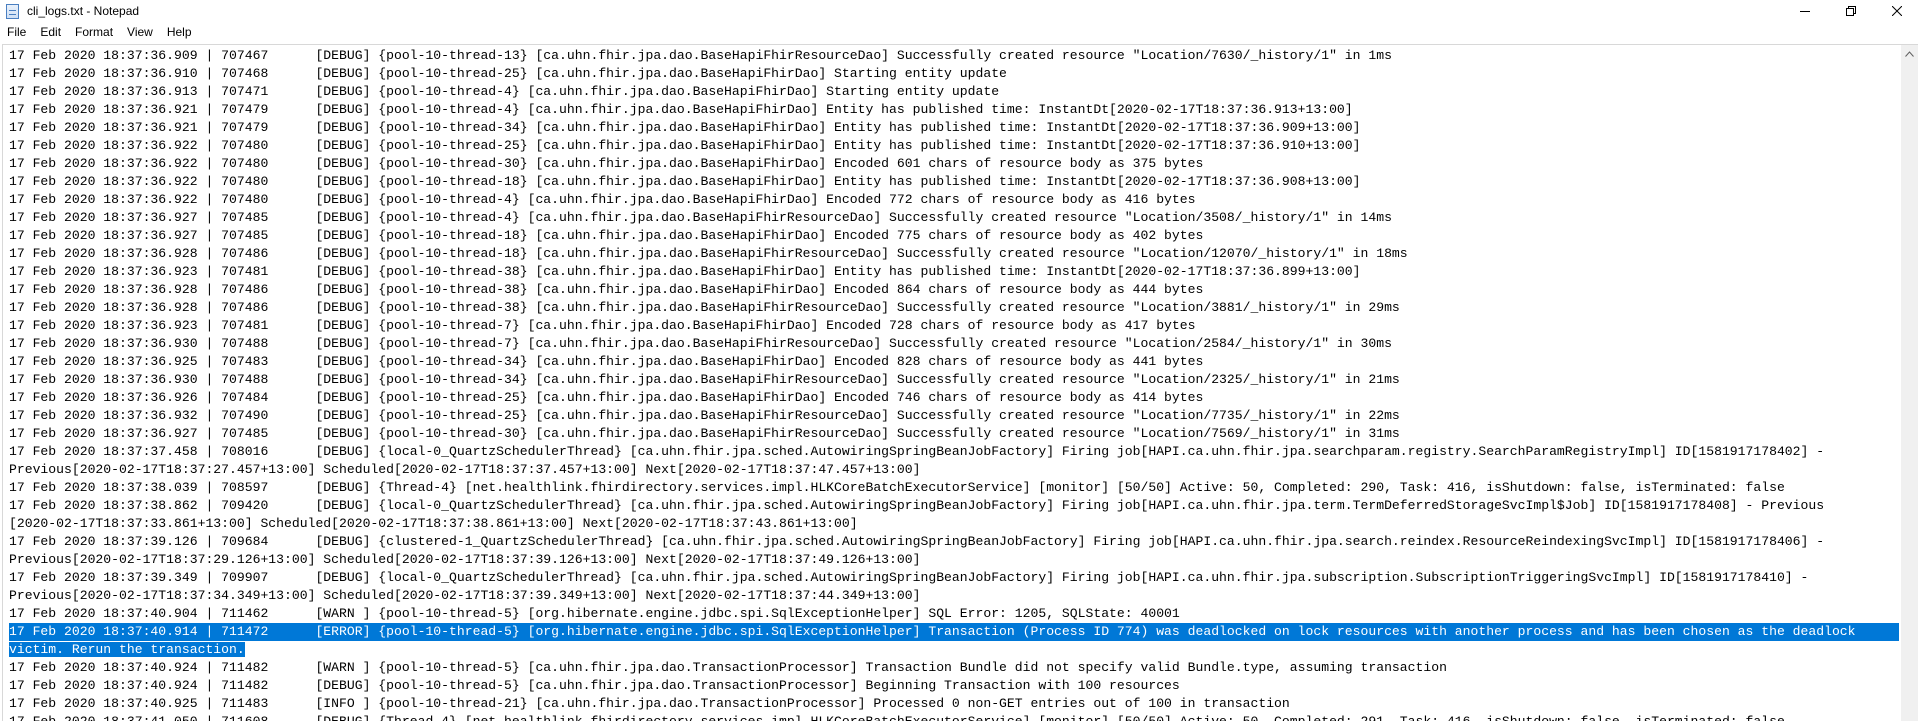 The width and height of the screenshot is (1920, 721). I want to click on menu-view: View, so click(140, 32).